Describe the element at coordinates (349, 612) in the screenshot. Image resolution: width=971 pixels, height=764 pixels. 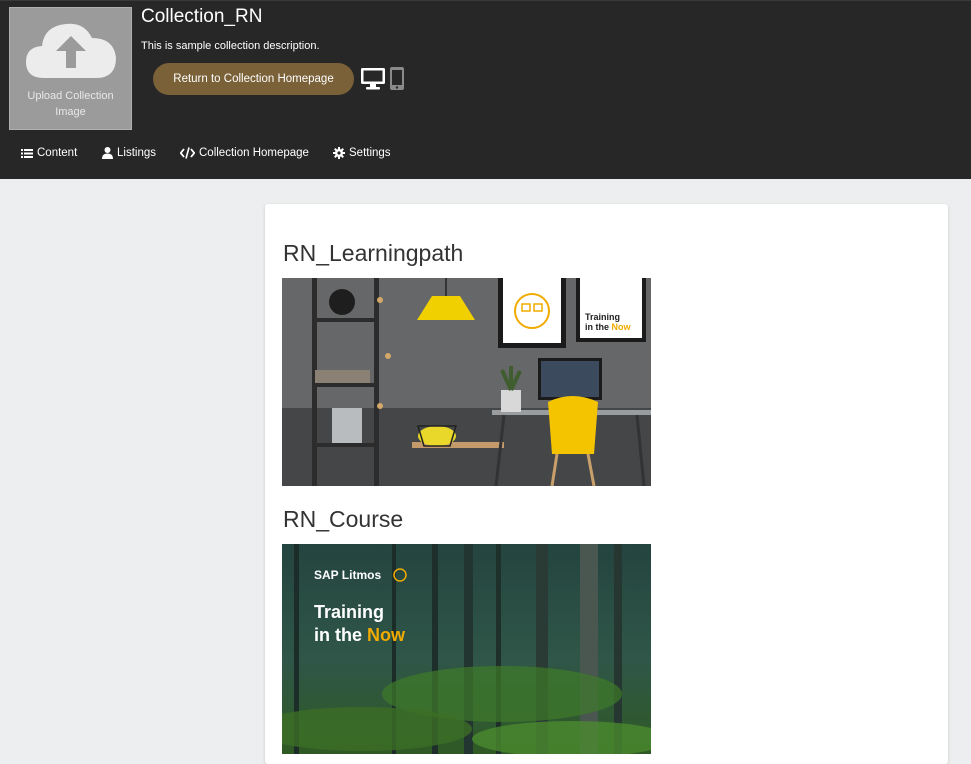
I see `course-poster-line1: Training` at that location.